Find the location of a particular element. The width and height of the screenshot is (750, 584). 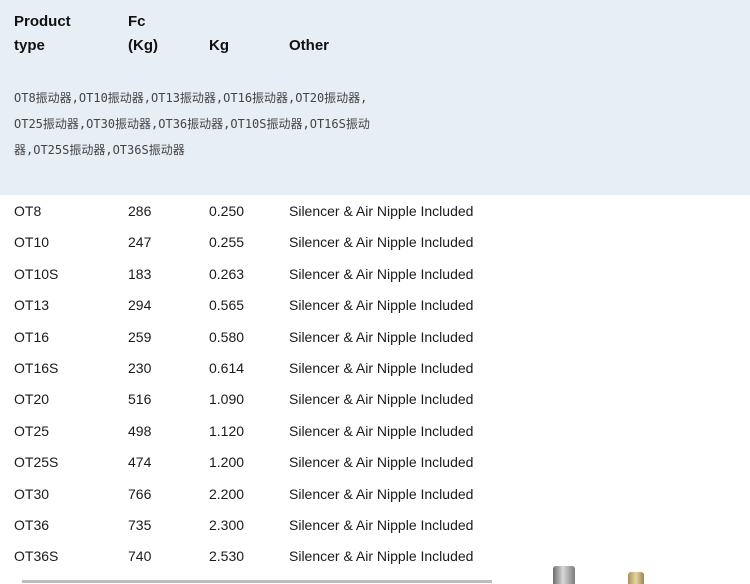

cell-fc: 294 is located at coordinates (140, 305).